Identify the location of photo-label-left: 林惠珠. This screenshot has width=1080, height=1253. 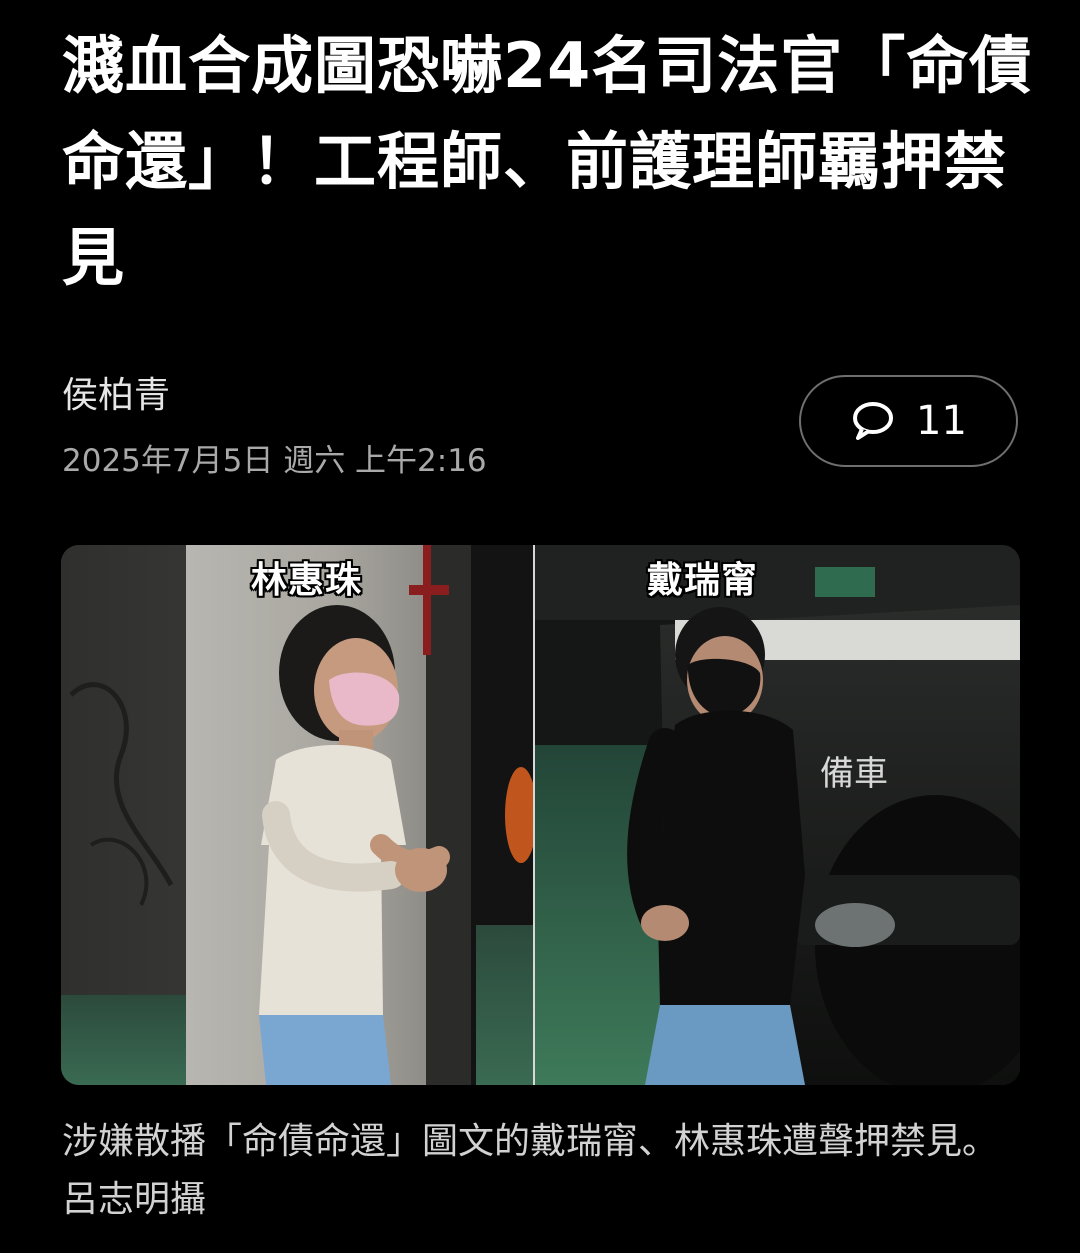
(307, 580).